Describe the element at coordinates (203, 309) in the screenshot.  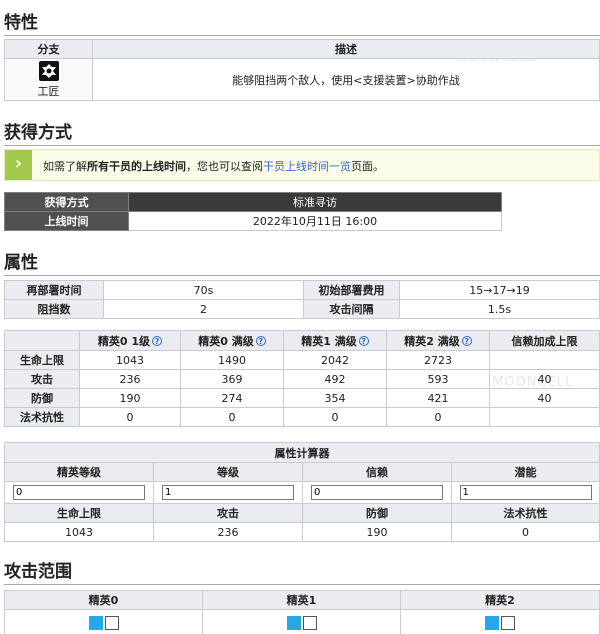
I see `block-value: 2` at that location.